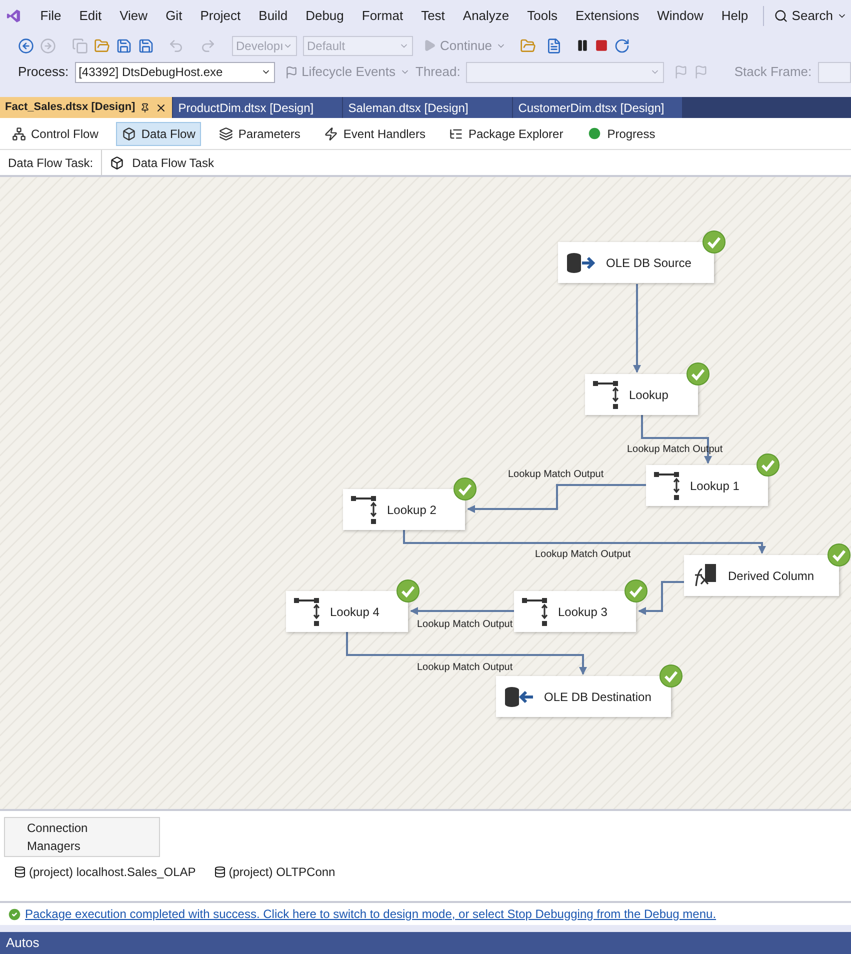 The width and height of the screenshot is (851, 954). What do you see at coordinates (607, 16) in the screenshot?
I see `menu-item: Extensions` at bounding box center [607, 16].